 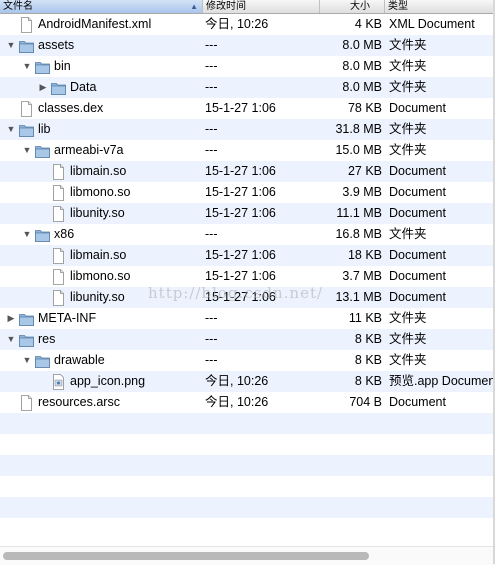 What do you see at coordinates (67, 318) in the screenshot?
I see `file-name: META-INF` at bounding box center [67, 318].